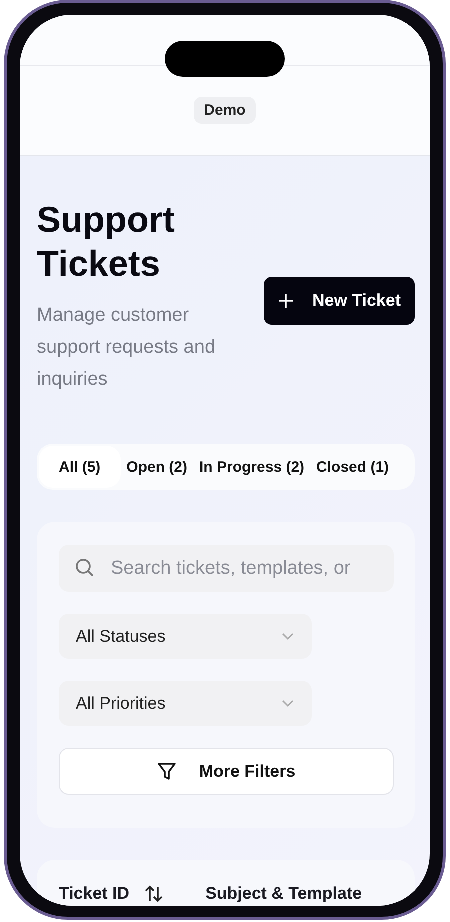 The width and height of the screenshot is (450, 922). What do you see at coordinates (85, 568) in the screenshot?
I see `search-icon` at bounding box center [85, 568].